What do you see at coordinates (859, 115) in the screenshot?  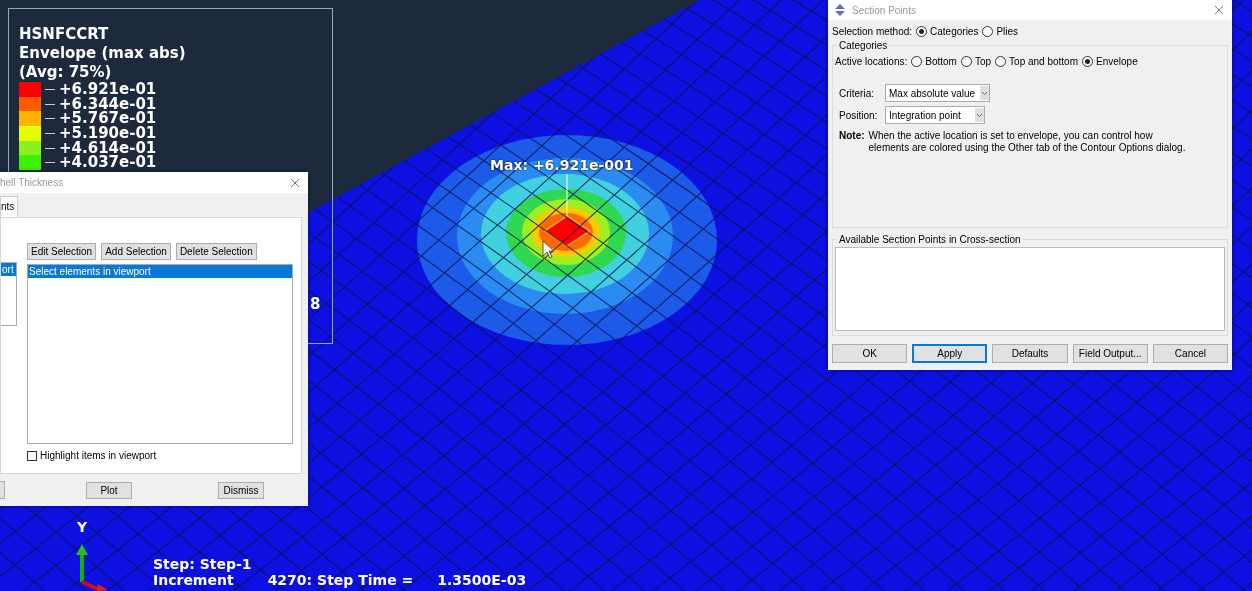 I see `field-label: Position:` at bounding box center [859, 115].